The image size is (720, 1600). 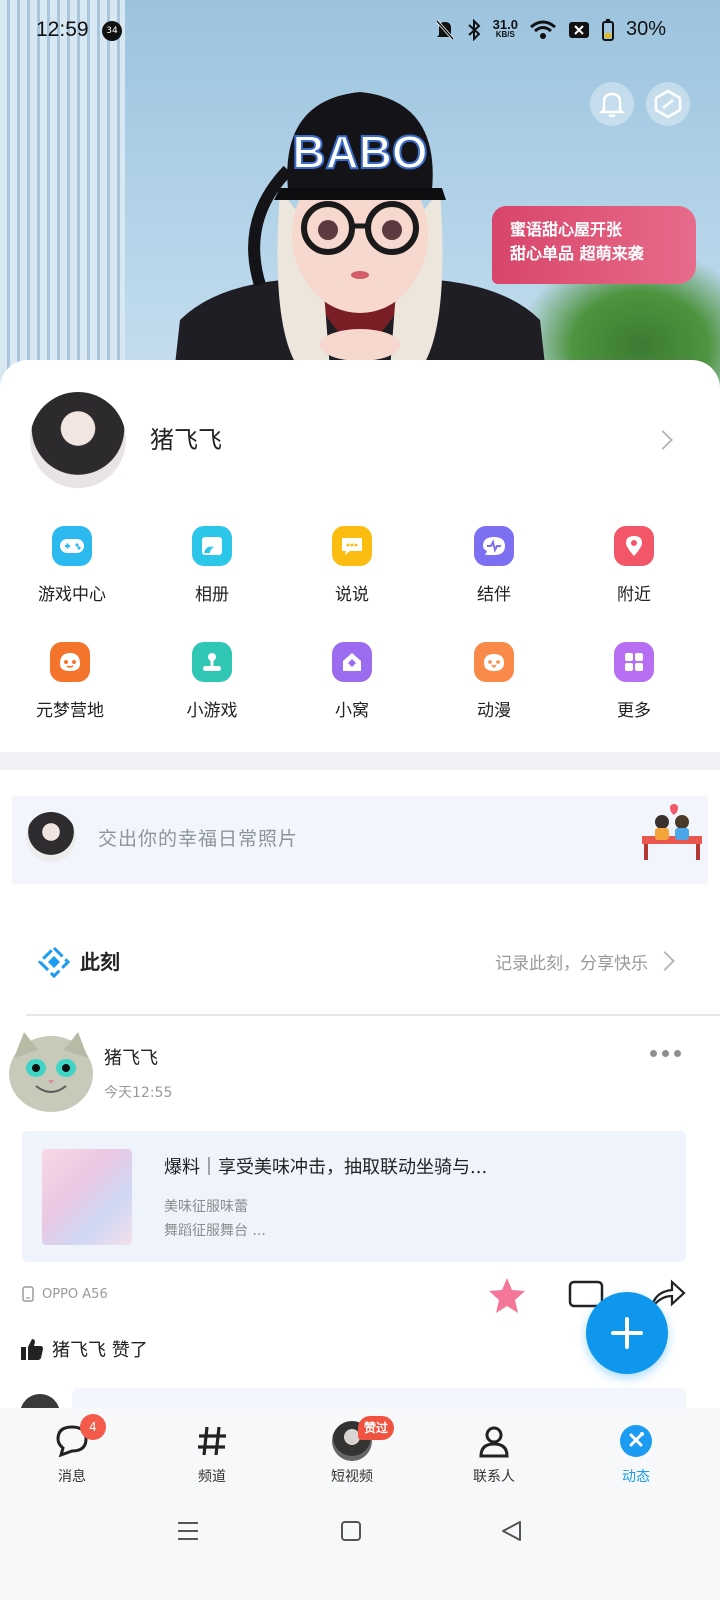 What do you see at coordinates (494, 595) in the screenshot?
I see `grid-item-label: 结伴` at bounding box center [494, 595].